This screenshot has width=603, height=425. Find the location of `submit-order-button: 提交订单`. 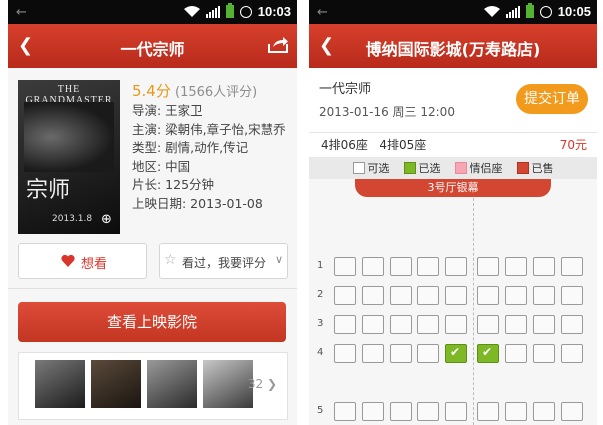

submit-order-button: 提交订单 is located at coordinates (552, 99).